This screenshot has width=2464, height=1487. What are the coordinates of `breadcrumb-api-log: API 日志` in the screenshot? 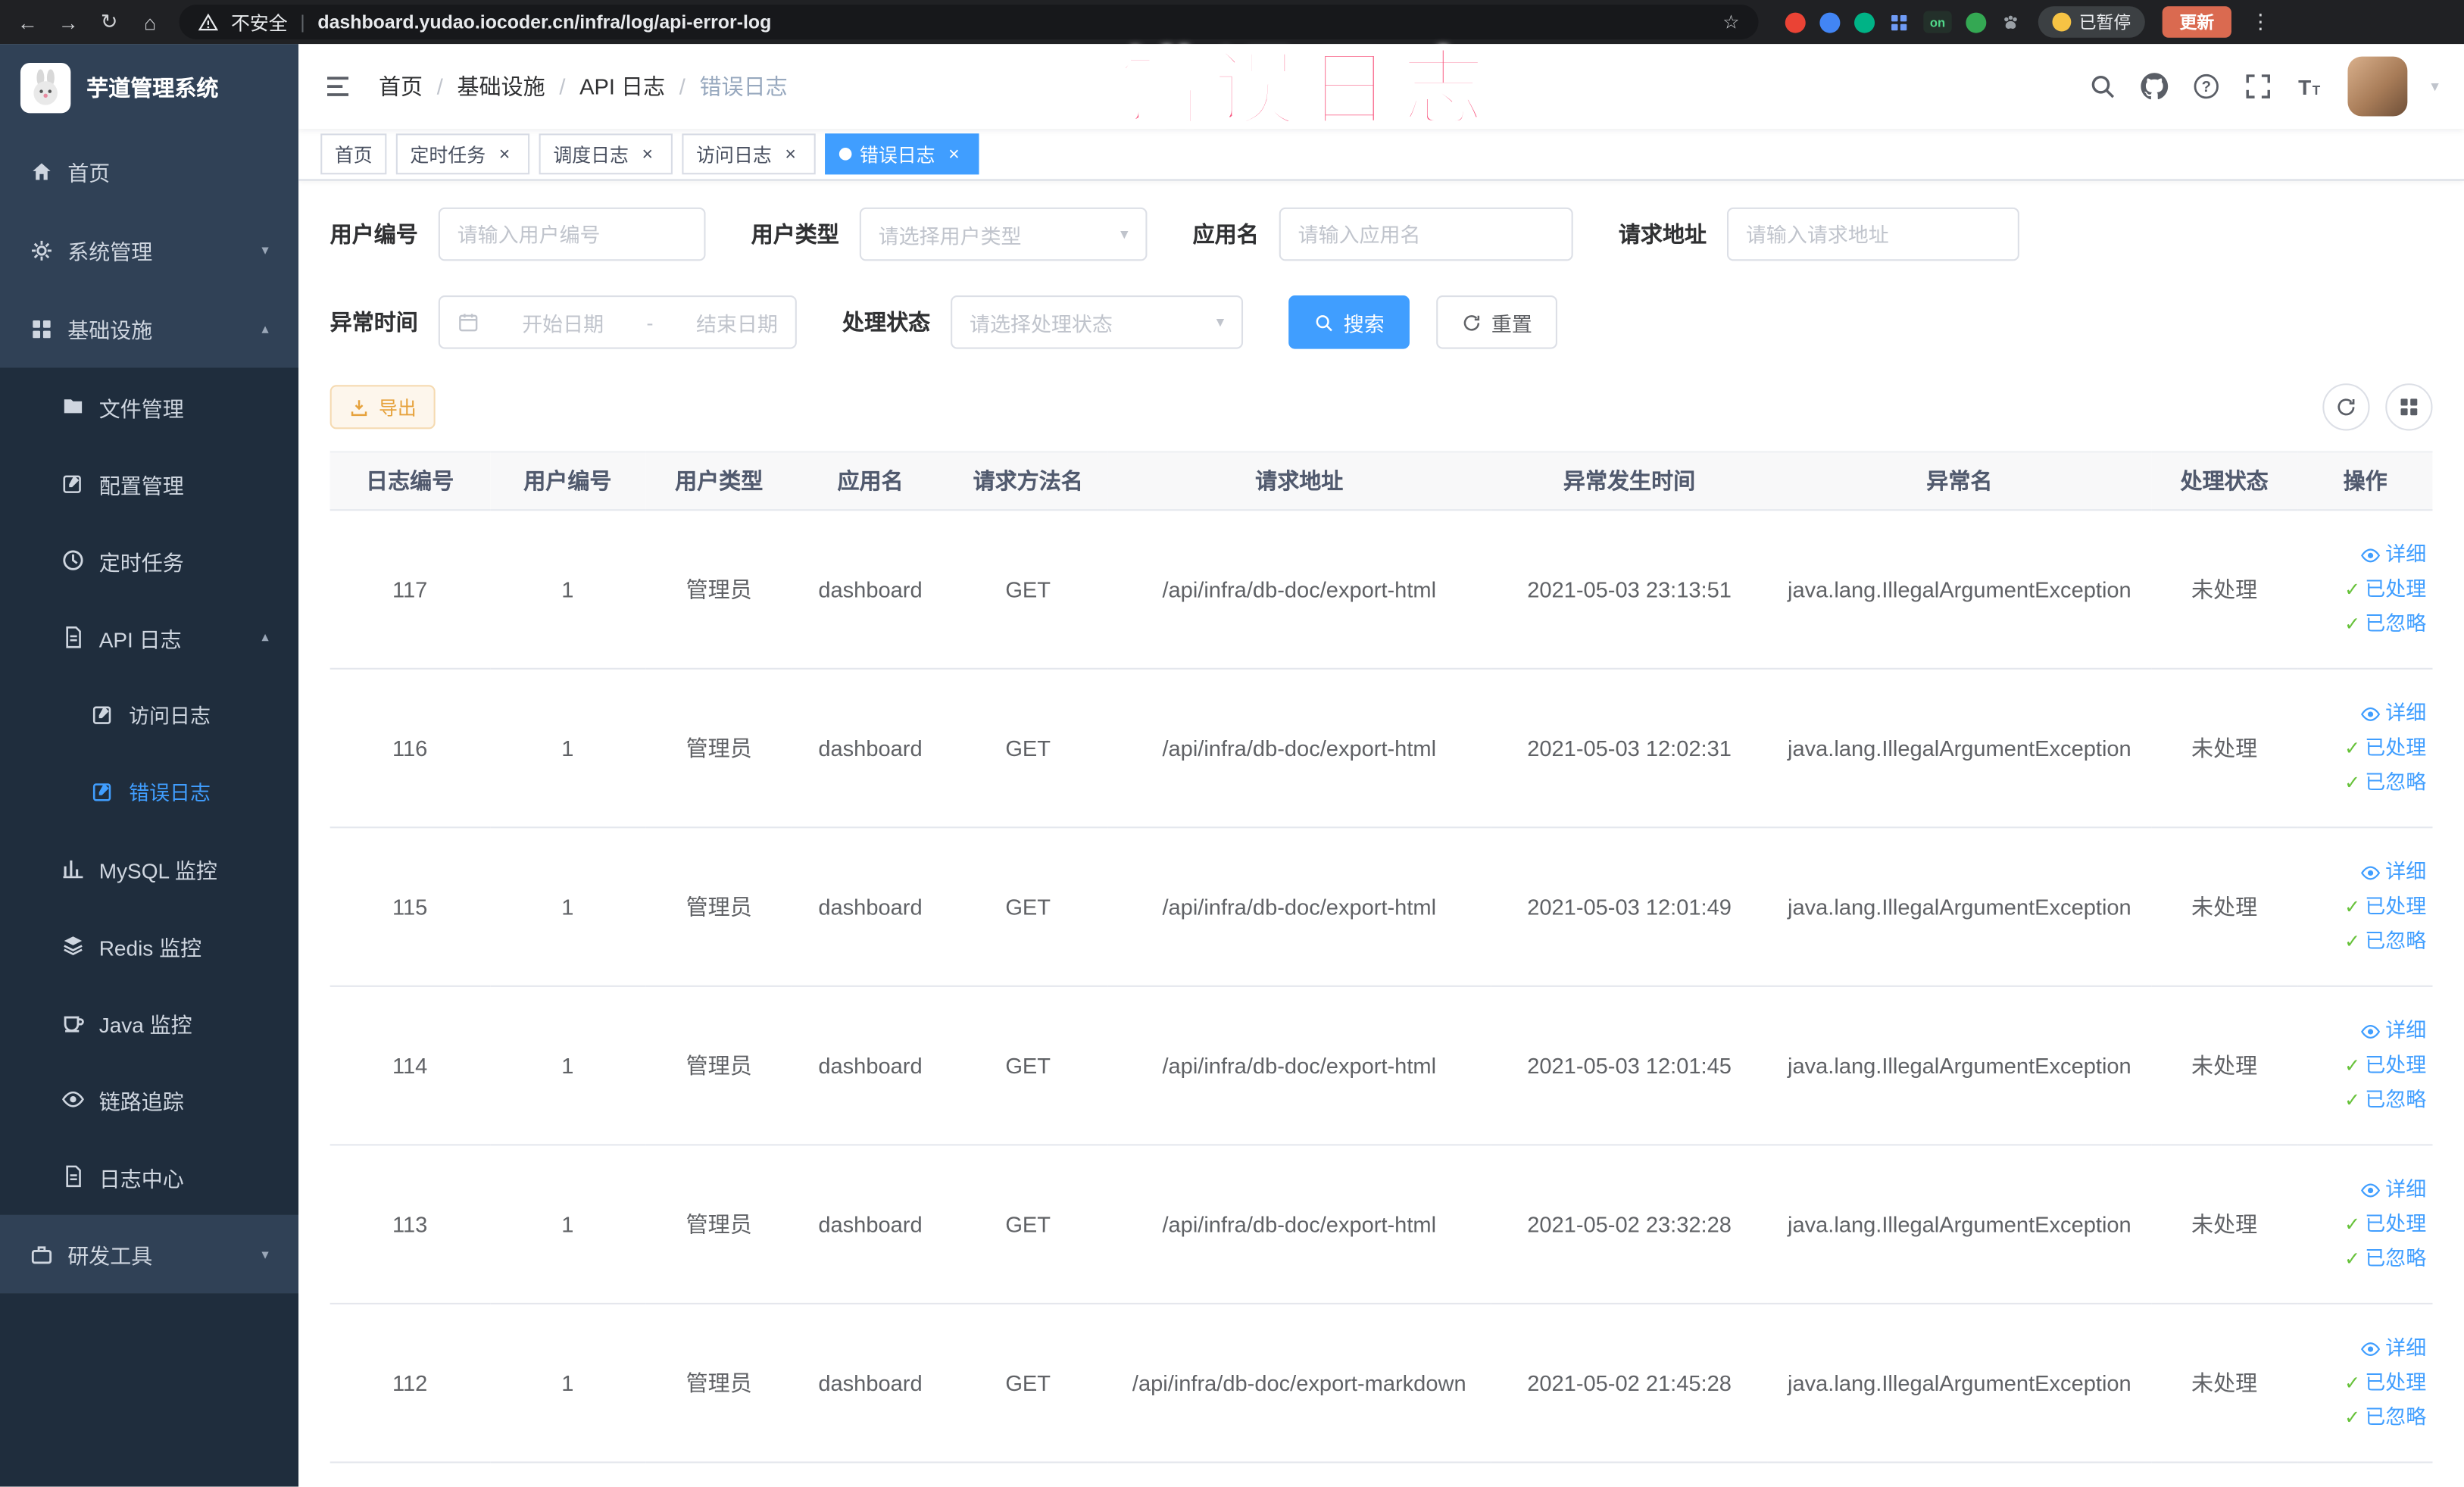 It's located at (622, 86).